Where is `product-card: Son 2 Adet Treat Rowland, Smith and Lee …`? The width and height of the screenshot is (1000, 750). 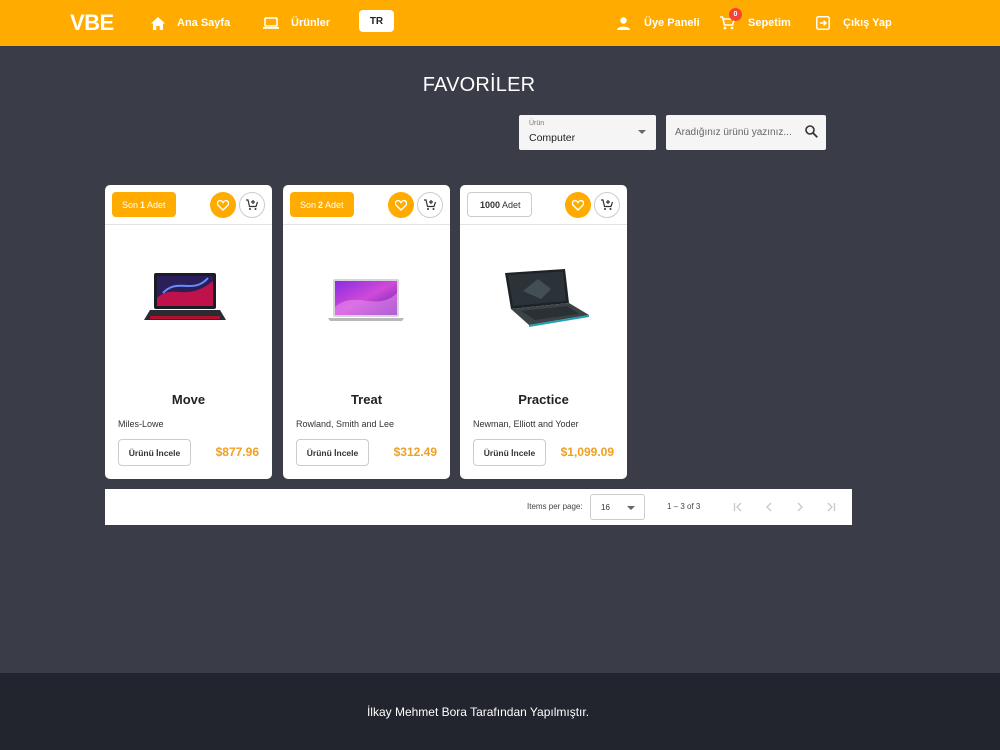
product-card: Son 2 Adet Treat Rowland, Smith and Lee … is located at coordinates (366, 332).